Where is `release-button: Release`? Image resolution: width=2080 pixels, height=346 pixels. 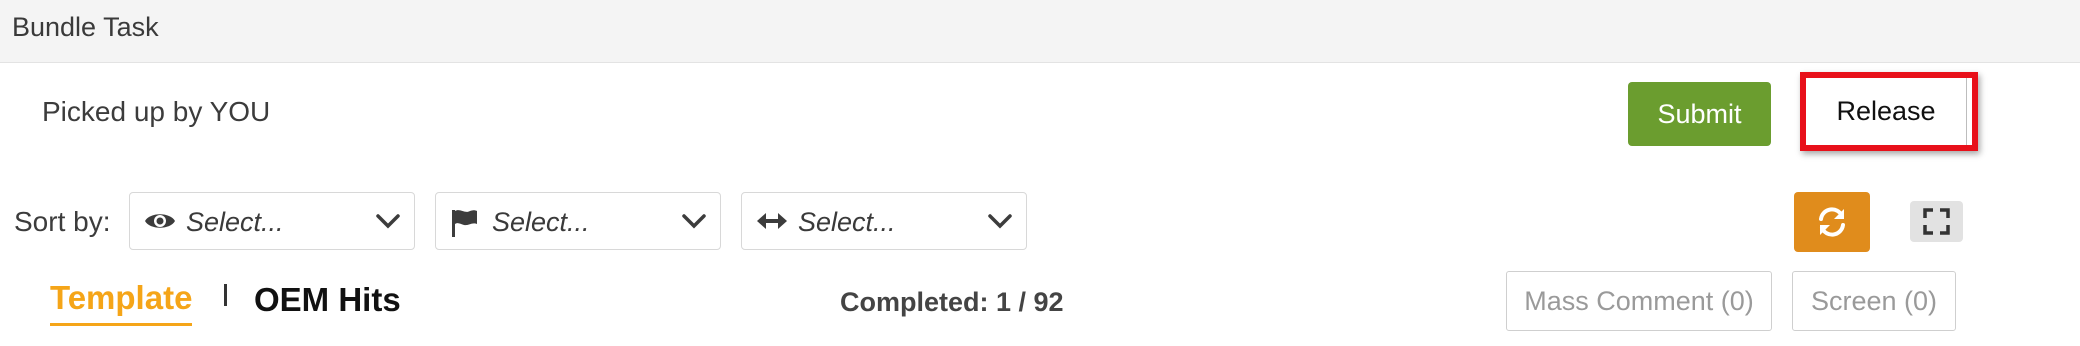
release-button: Release is located at coordinates (1886, 111).